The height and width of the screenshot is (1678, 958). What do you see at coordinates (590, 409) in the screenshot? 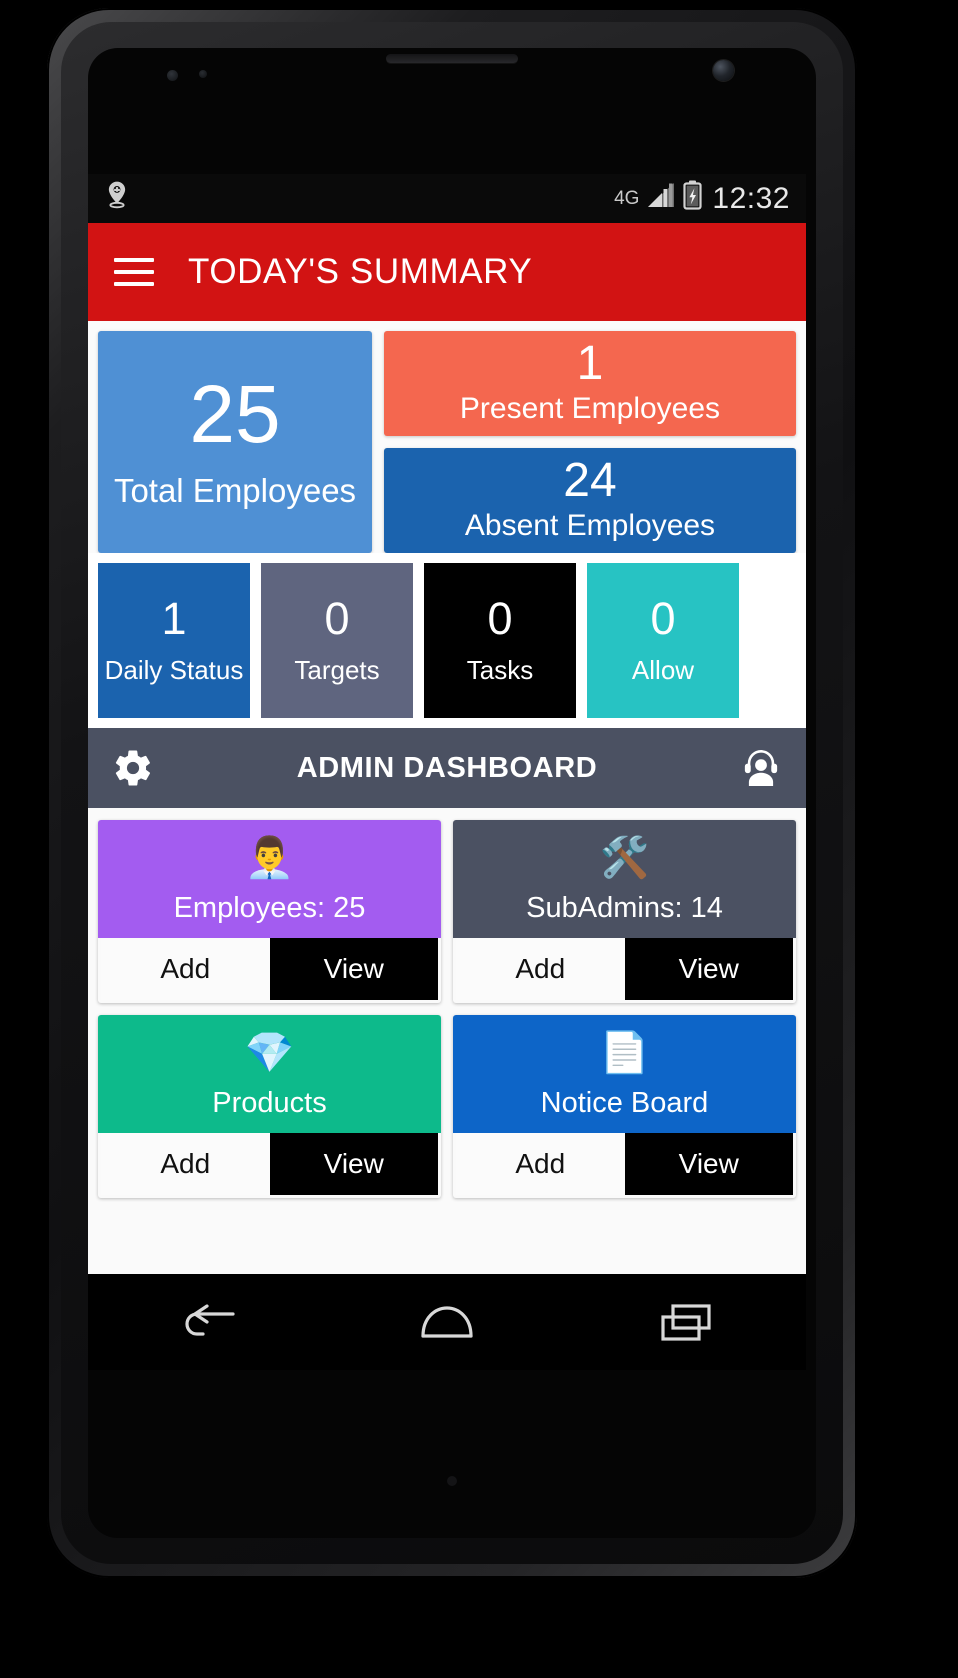
I see `present-employees-label: Present Employees` at bounding box center [590, 409].